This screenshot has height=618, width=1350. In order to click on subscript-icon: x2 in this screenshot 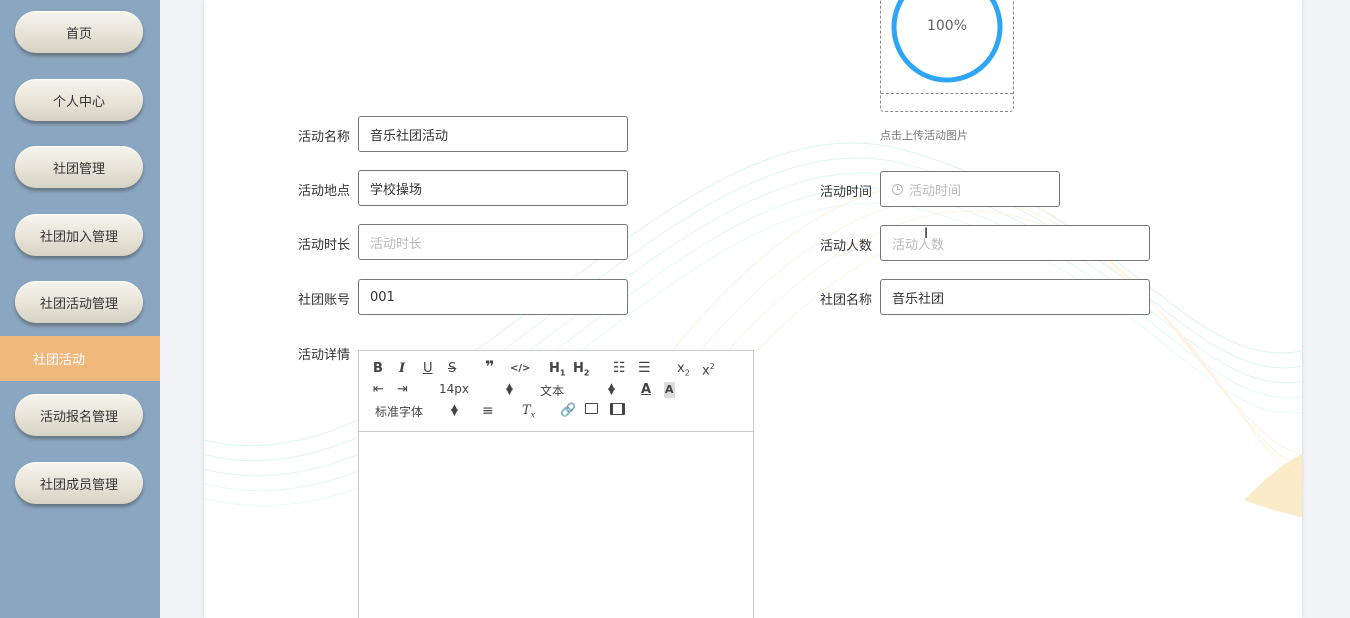, I will do `click(683, 371)`.